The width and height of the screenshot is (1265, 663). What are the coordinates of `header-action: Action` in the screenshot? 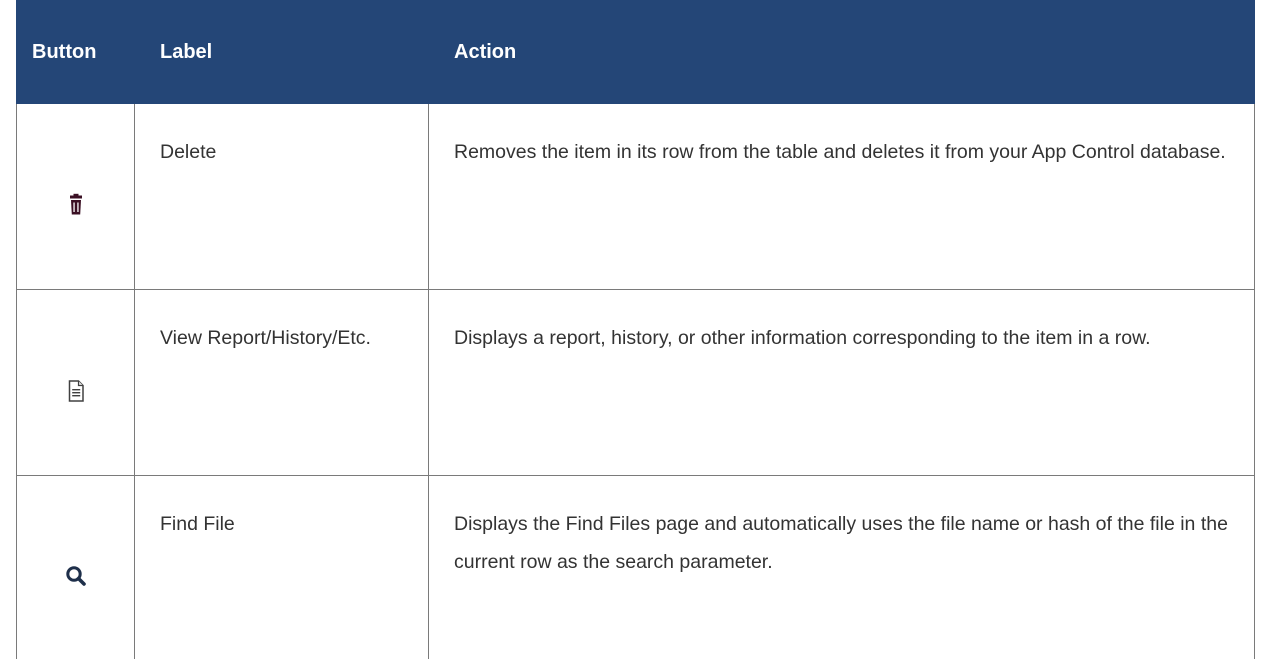 It's located at (485, 51).